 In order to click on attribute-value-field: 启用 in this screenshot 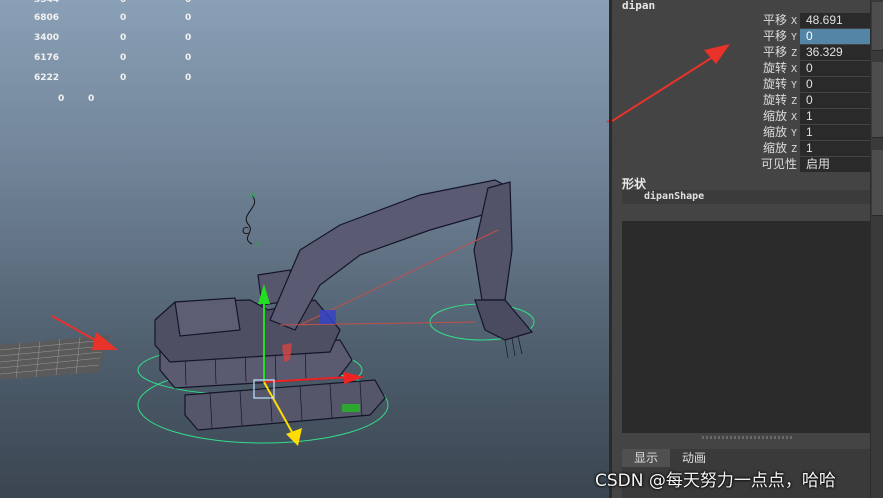, I will do `click(837, 164)`.